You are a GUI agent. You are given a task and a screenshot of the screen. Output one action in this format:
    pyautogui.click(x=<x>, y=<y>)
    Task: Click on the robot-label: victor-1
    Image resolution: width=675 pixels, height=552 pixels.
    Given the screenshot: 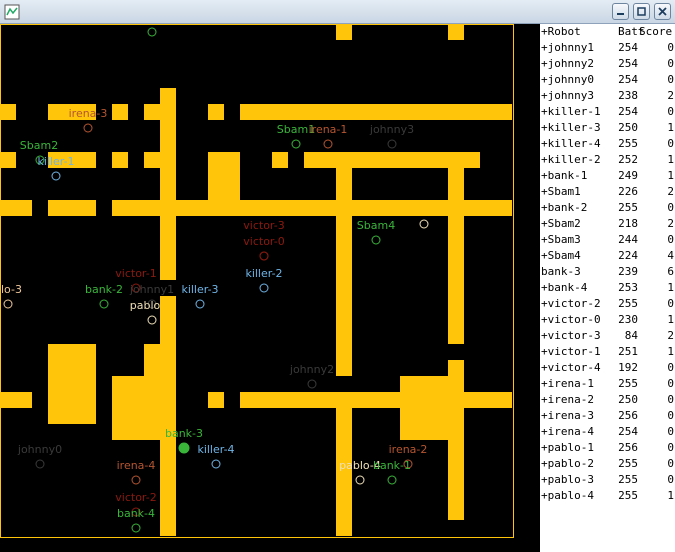 What is the action you would take?
    pyautogui.click(x=136, y=273)
    